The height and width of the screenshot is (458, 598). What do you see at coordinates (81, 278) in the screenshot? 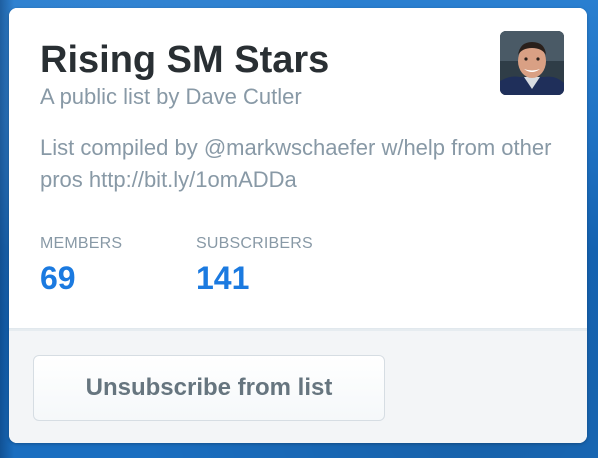
I see `members-count: 69` at bounding box center [81, 278].